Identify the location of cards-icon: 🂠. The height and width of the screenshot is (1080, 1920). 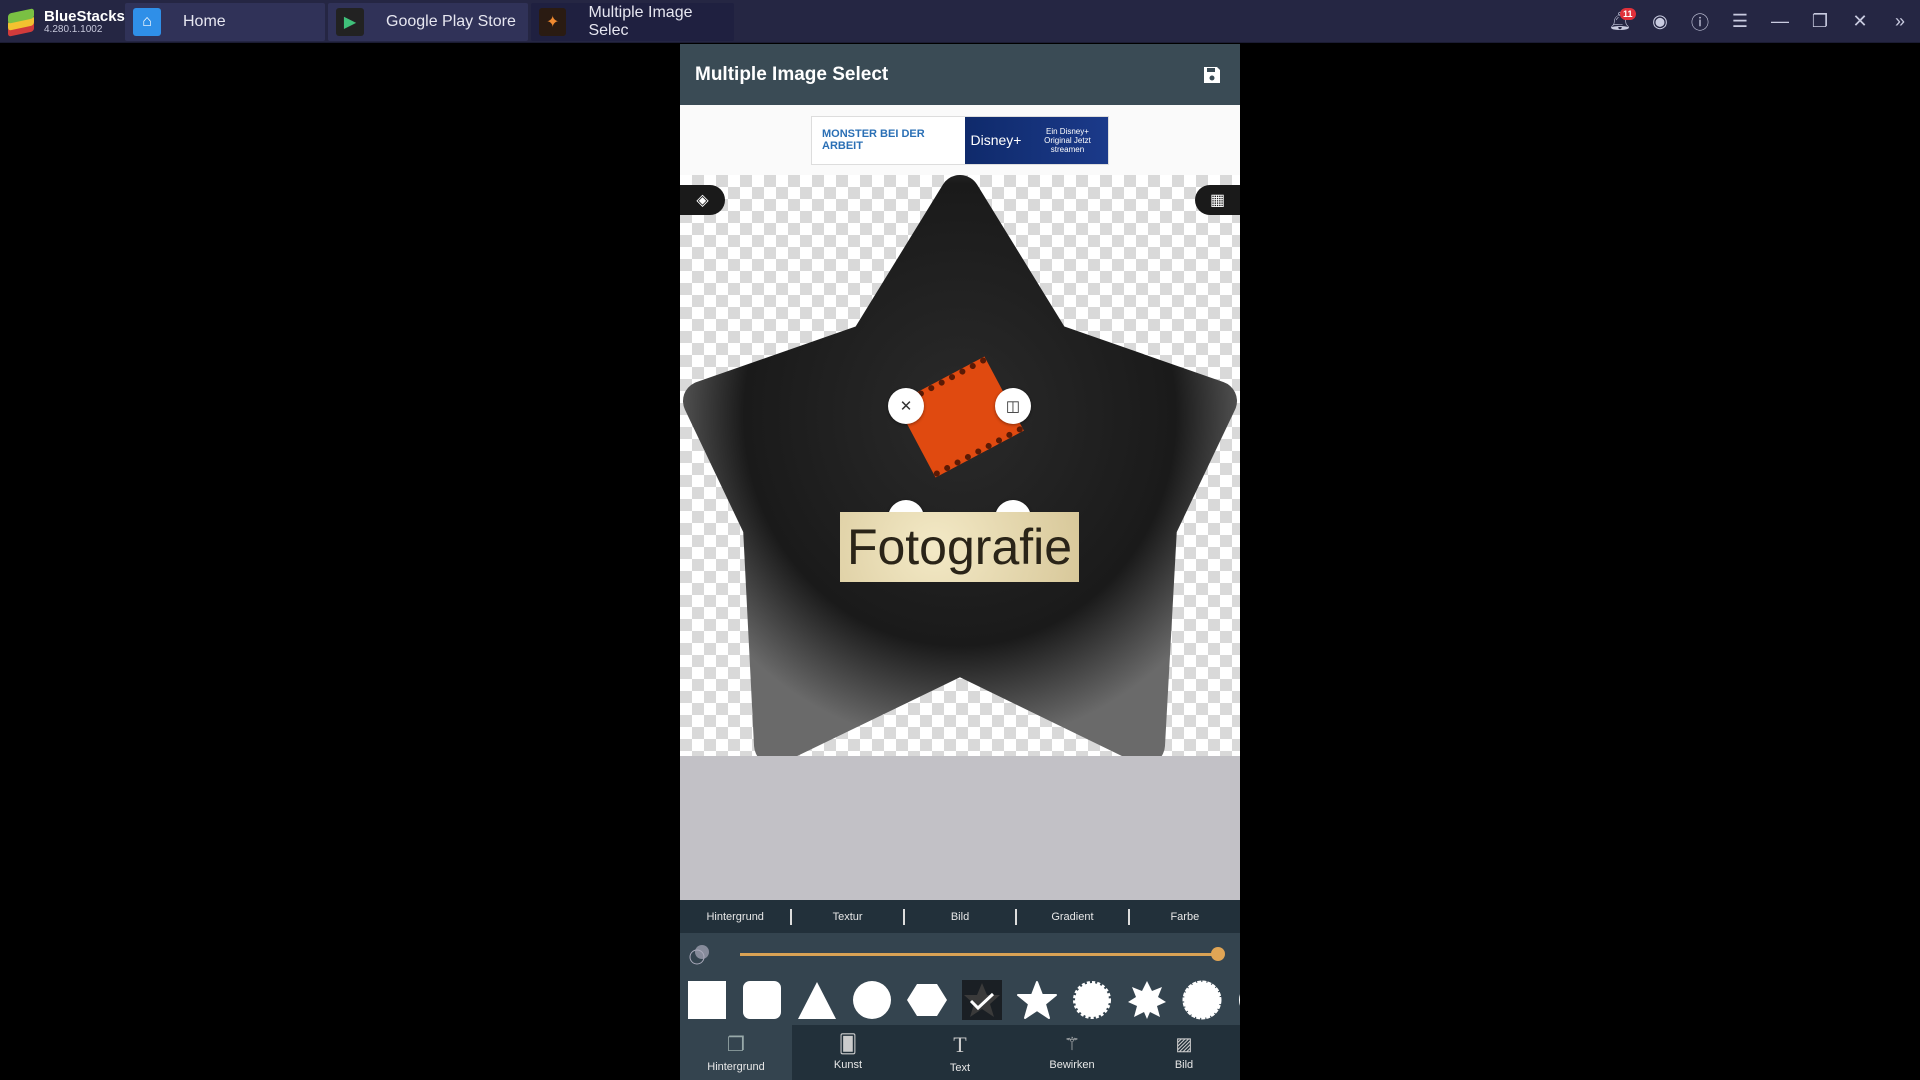
(848, 1044).